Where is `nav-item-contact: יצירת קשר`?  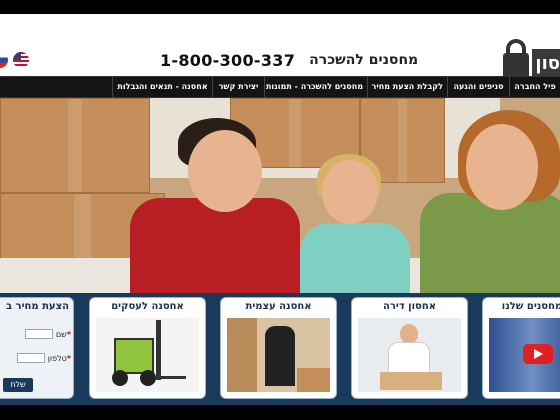
nav-item-contact: יצירת קשר is located at coordinates (238, 87).